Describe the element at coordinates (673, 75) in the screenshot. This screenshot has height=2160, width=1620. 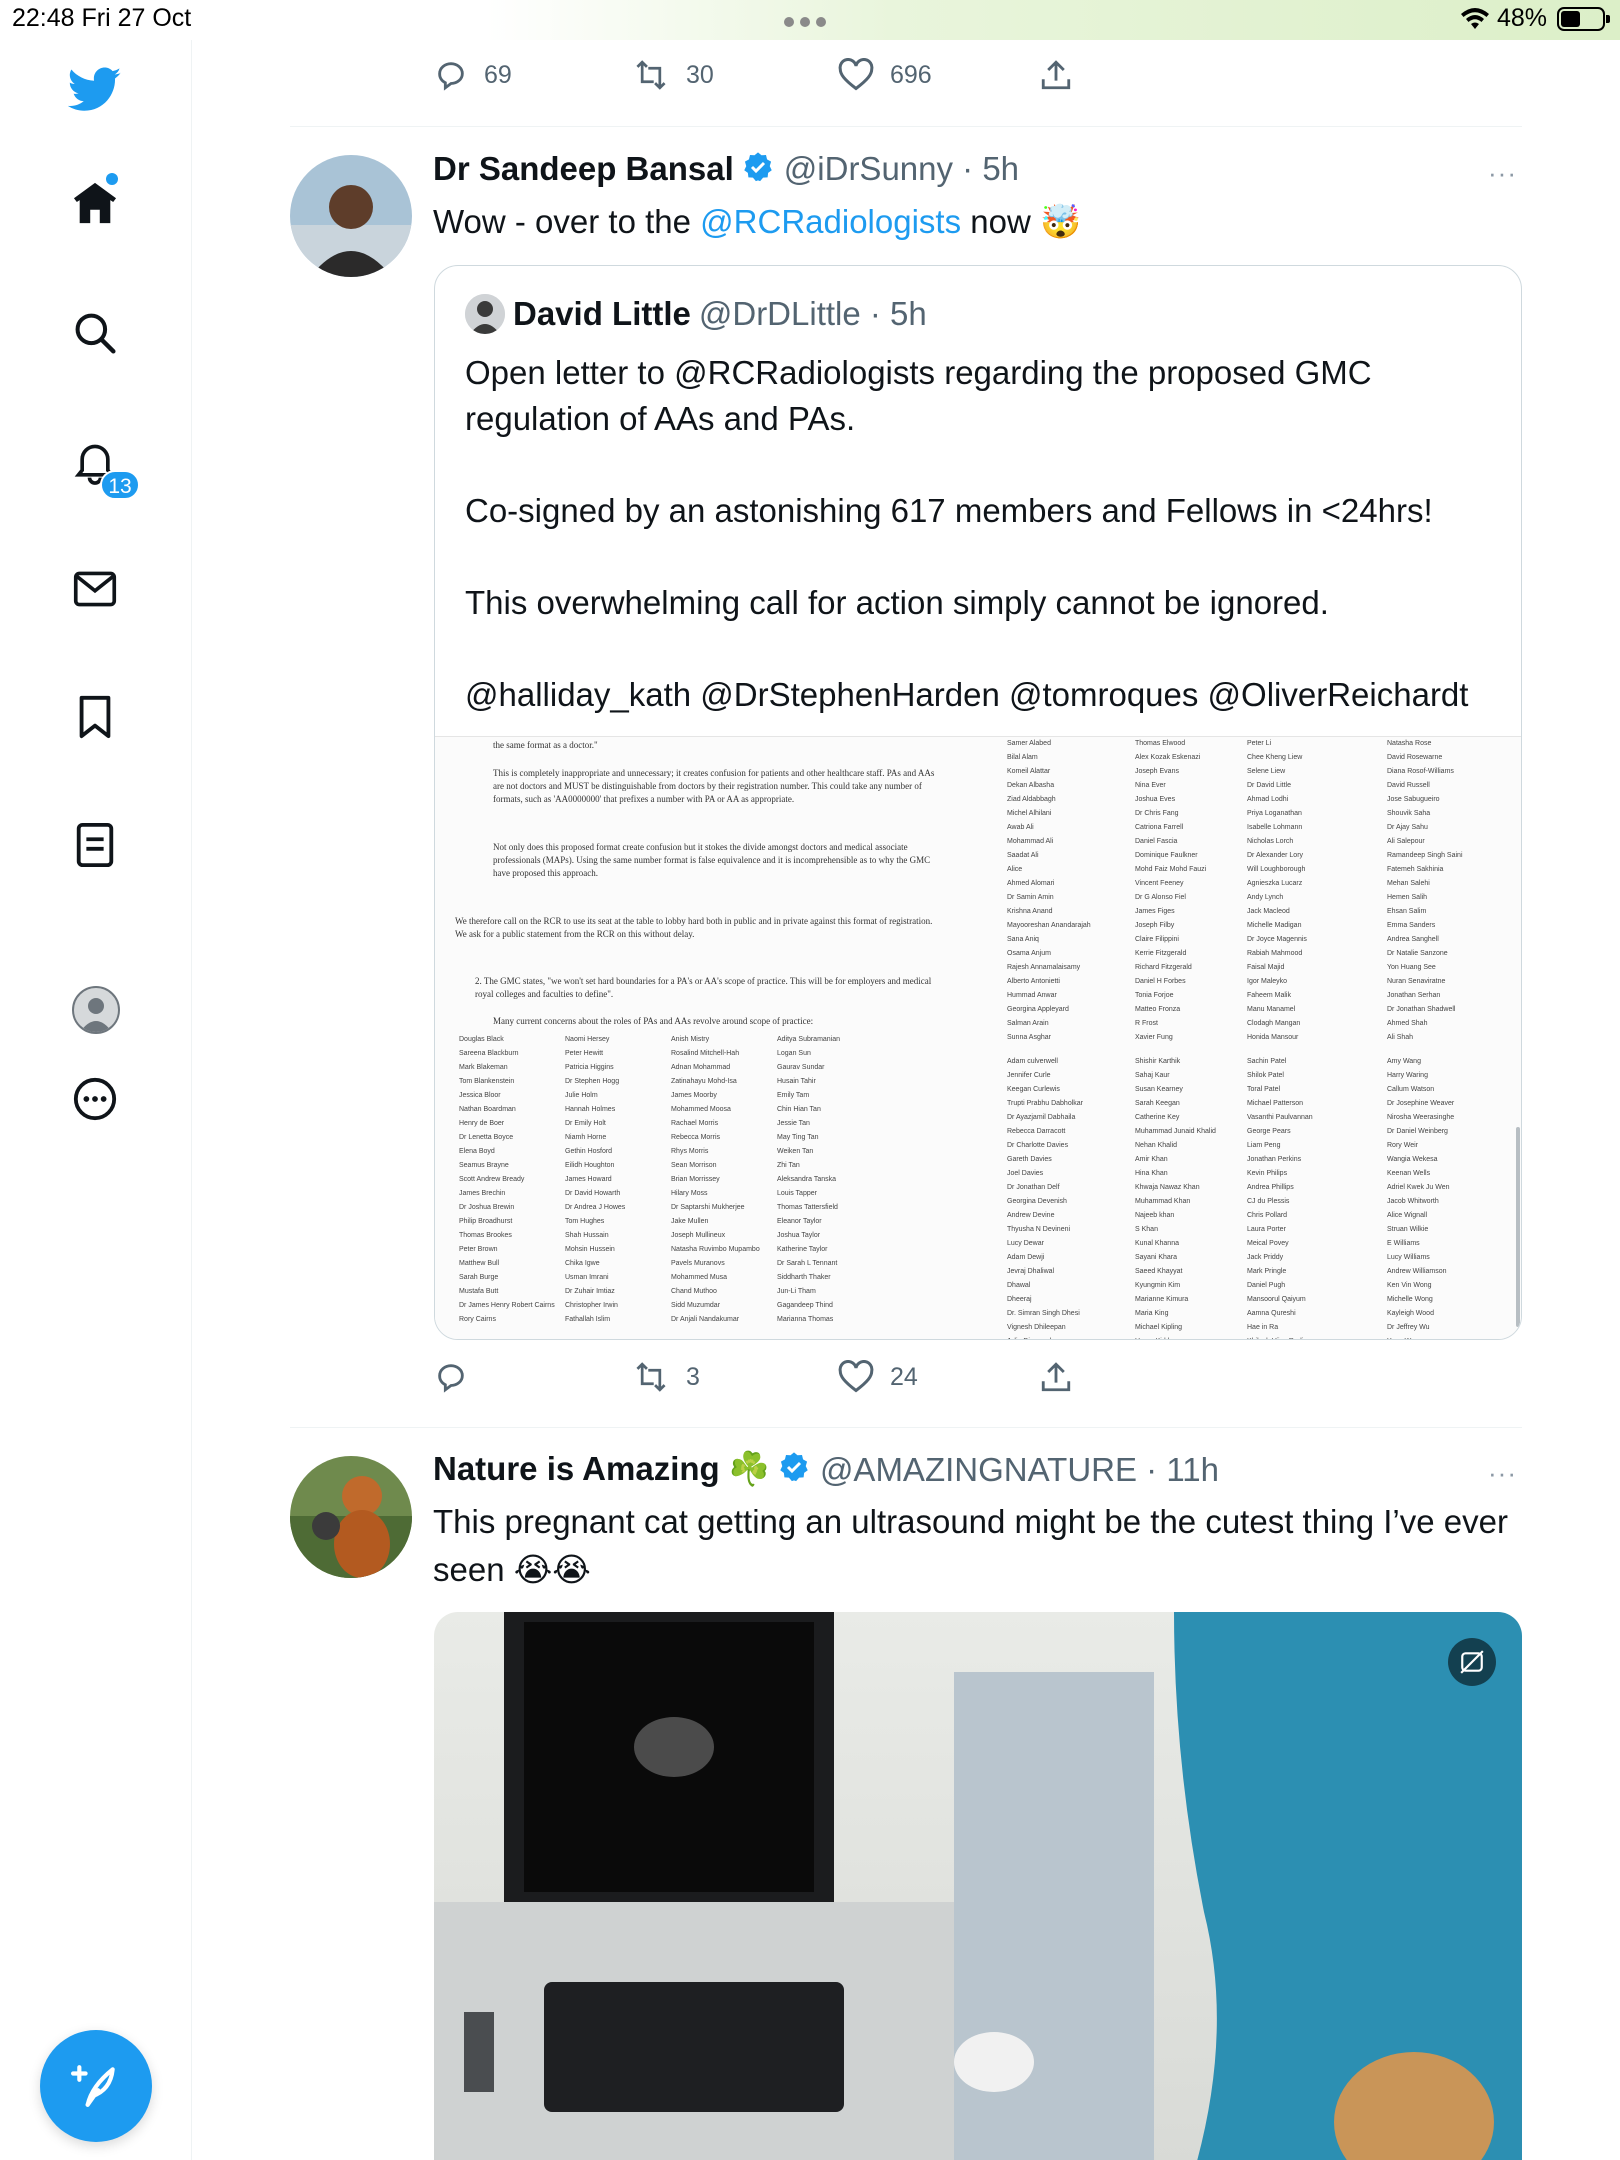
I see `retweet-button: 30` at that location.